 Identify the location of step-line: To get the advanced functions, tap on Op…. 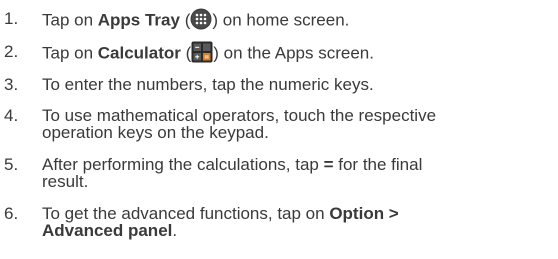
(298, 213).